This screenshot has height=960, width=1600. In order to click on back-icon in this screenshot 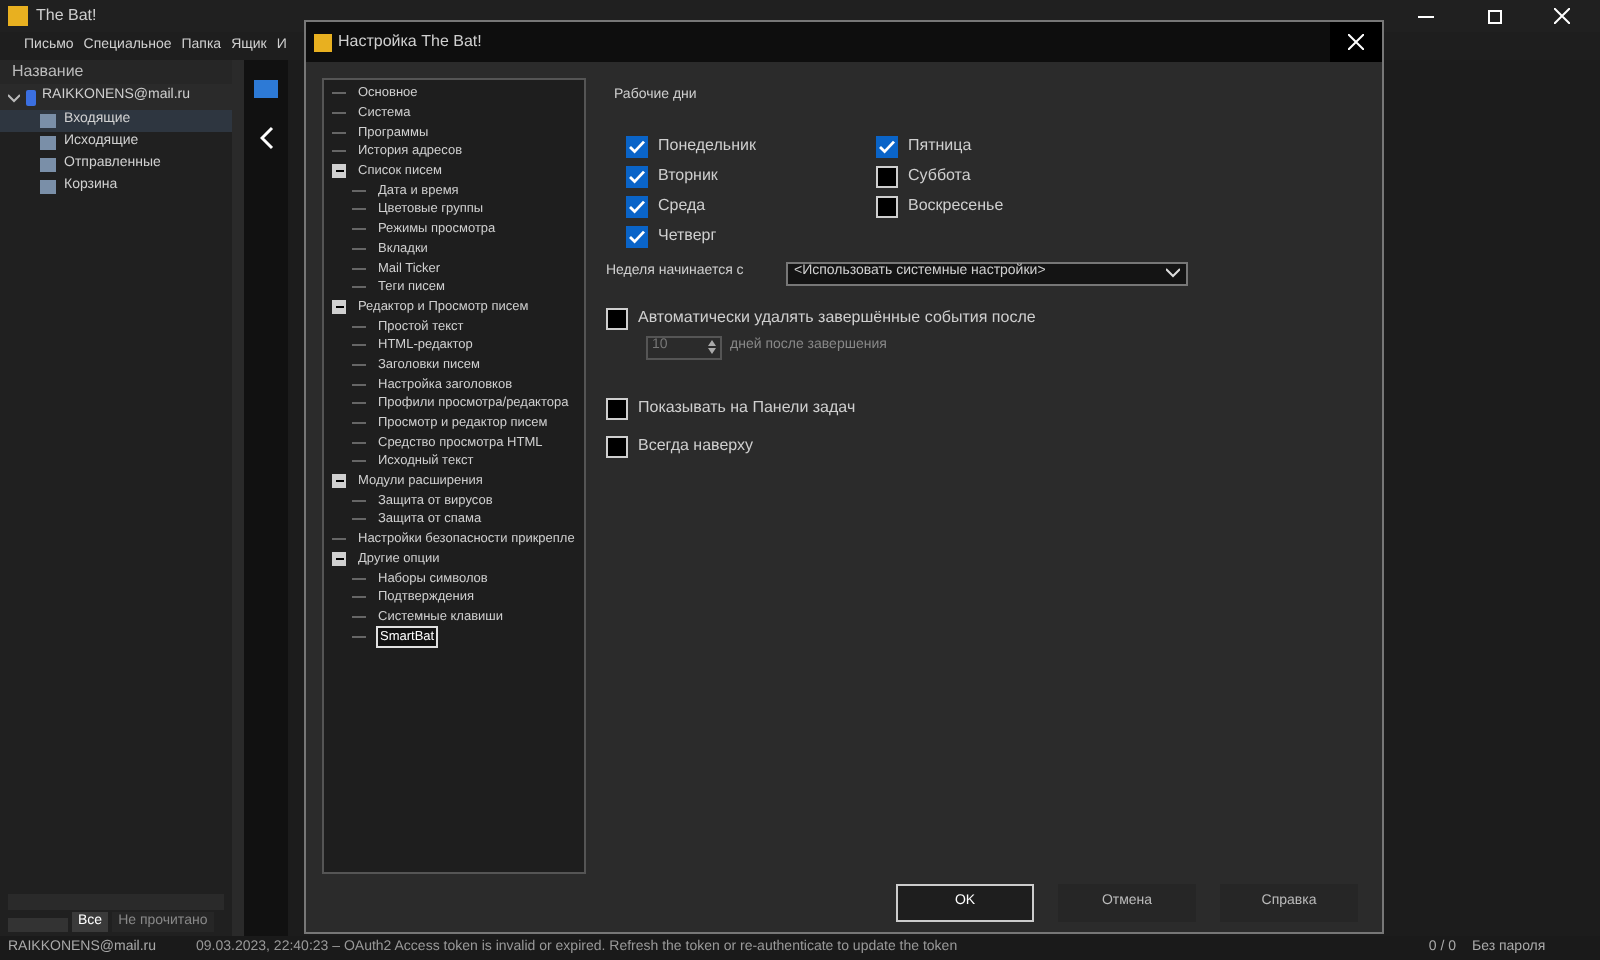, I will do `click(266, 138)`.